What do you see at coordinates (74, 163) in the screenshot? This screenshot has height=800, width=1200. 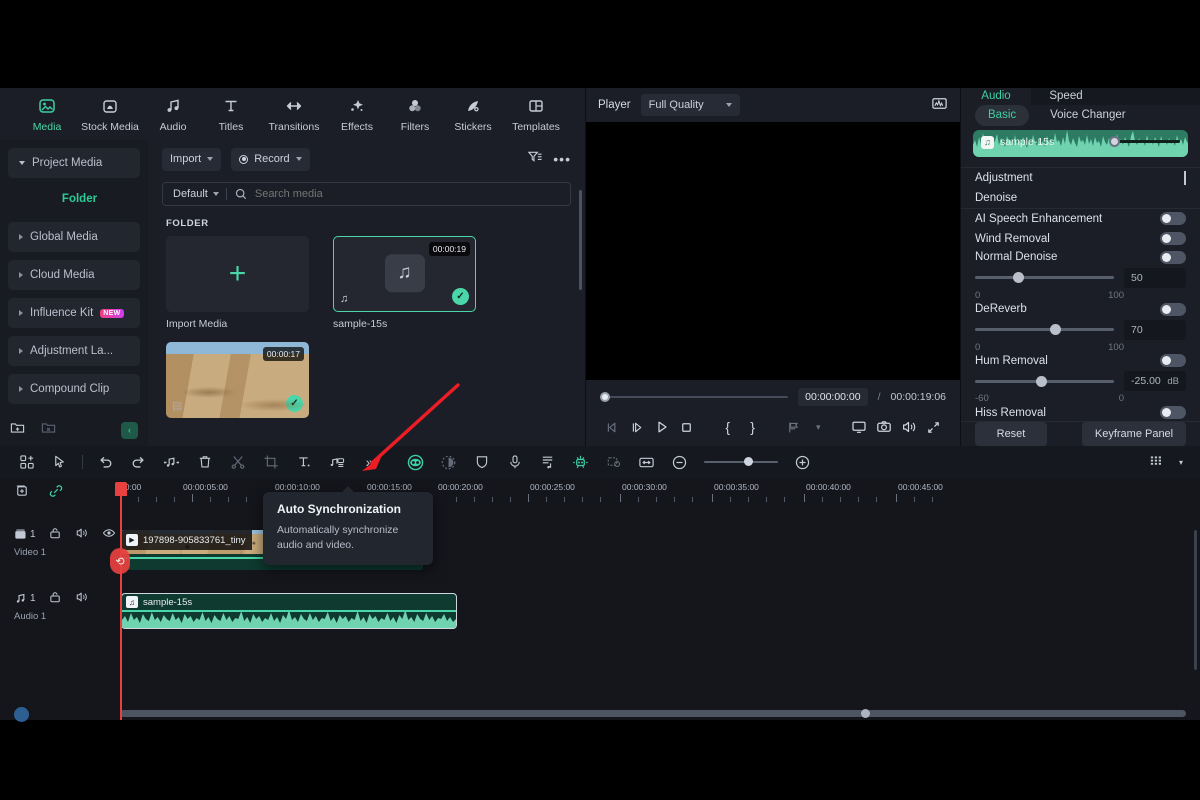 I see `sidebar-item-project-media: Project Media` at bounding box center [74, 163].